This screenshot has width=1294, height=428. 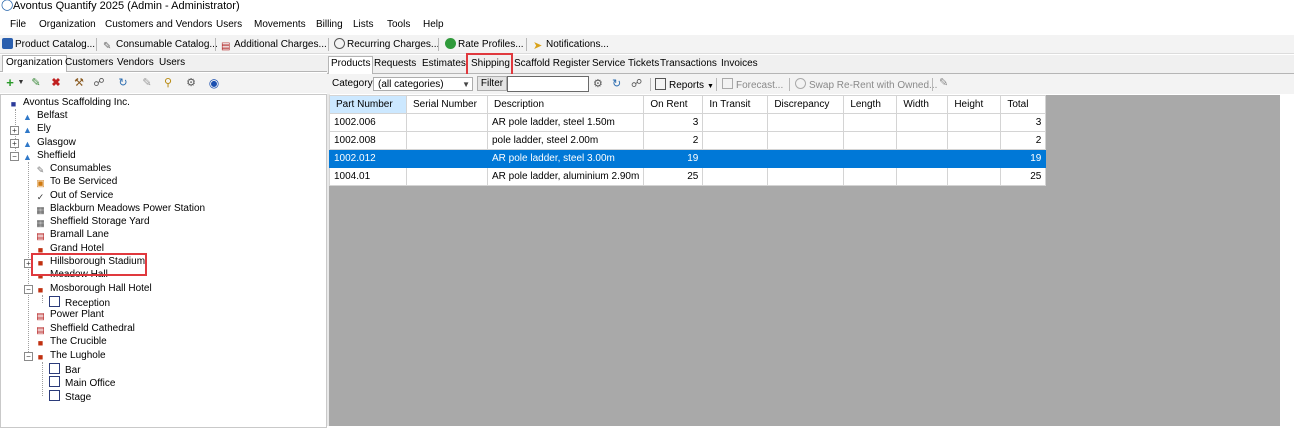 I want to click on tree-node-glasgow: ▲ Glasgow, so click(x=49, y=143).